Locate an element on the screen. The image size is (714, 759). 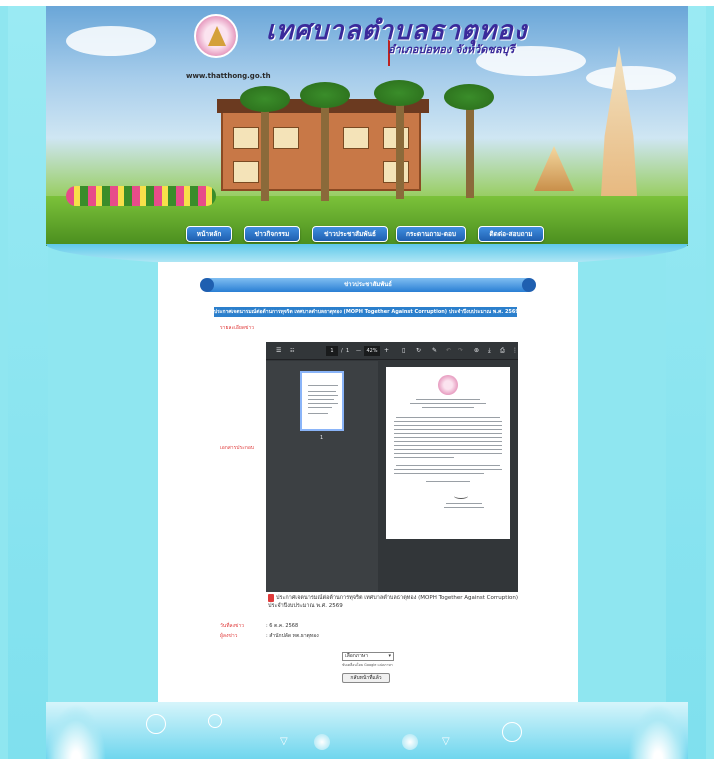
language-select-value: เลือกภาษา is located at coordinates (357, 656).